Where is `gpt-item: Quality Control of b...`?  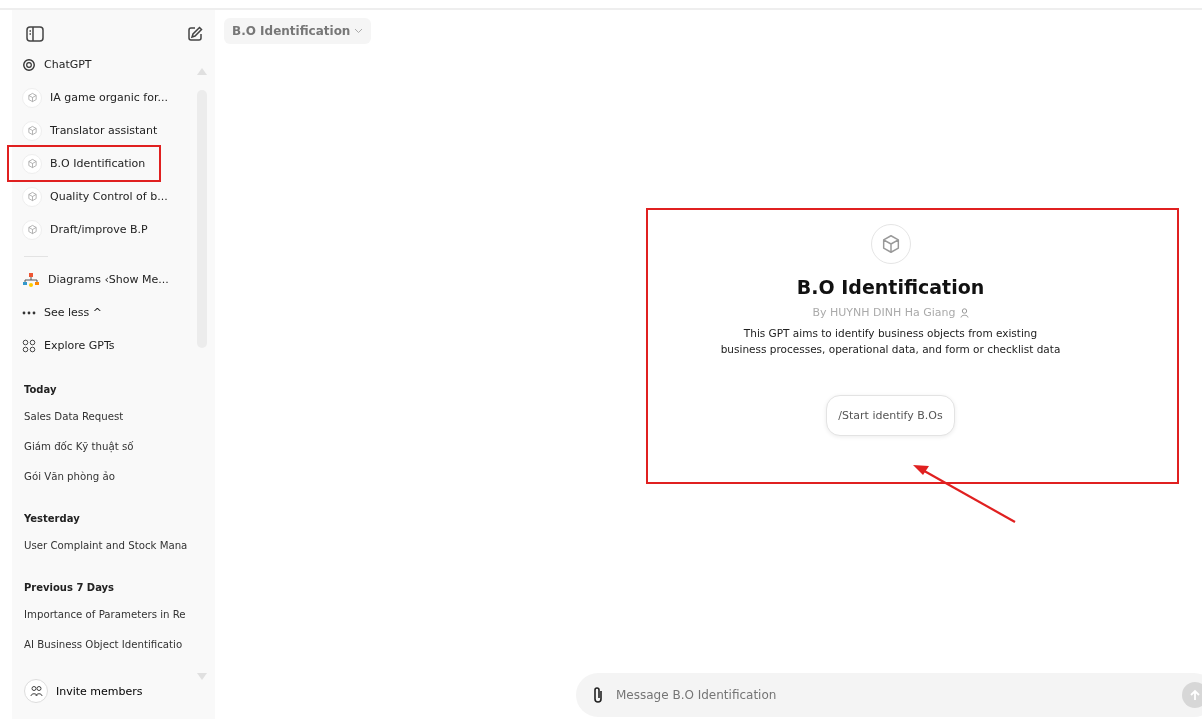 gpt-item: Quality Control of b... is located at coordinates (113, 196).